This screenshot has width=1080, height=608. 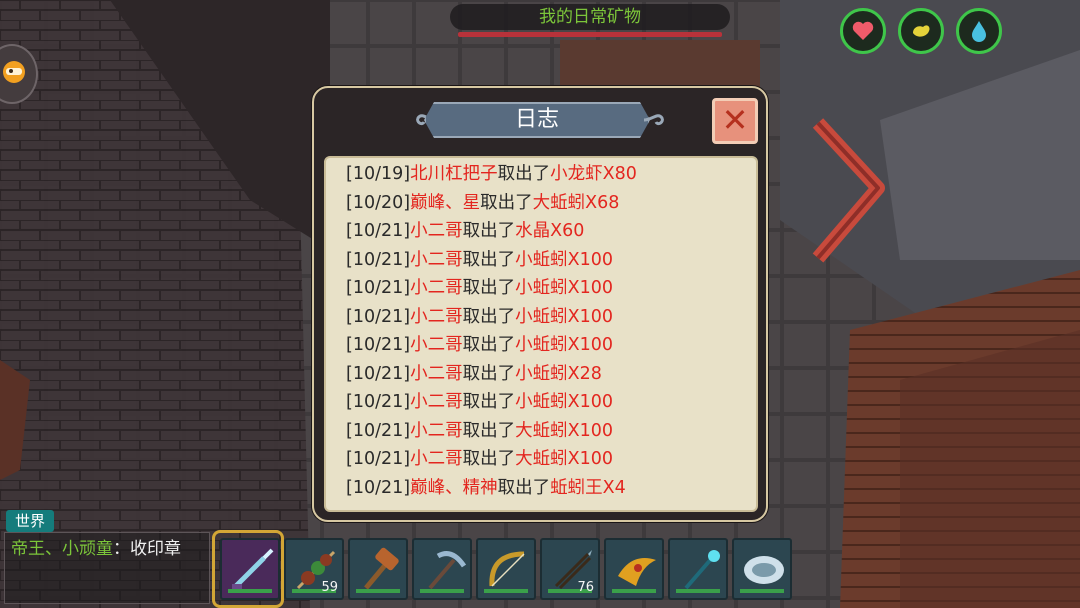 I want to click on next-page-arrow-icon, so click(x=848, y=193).